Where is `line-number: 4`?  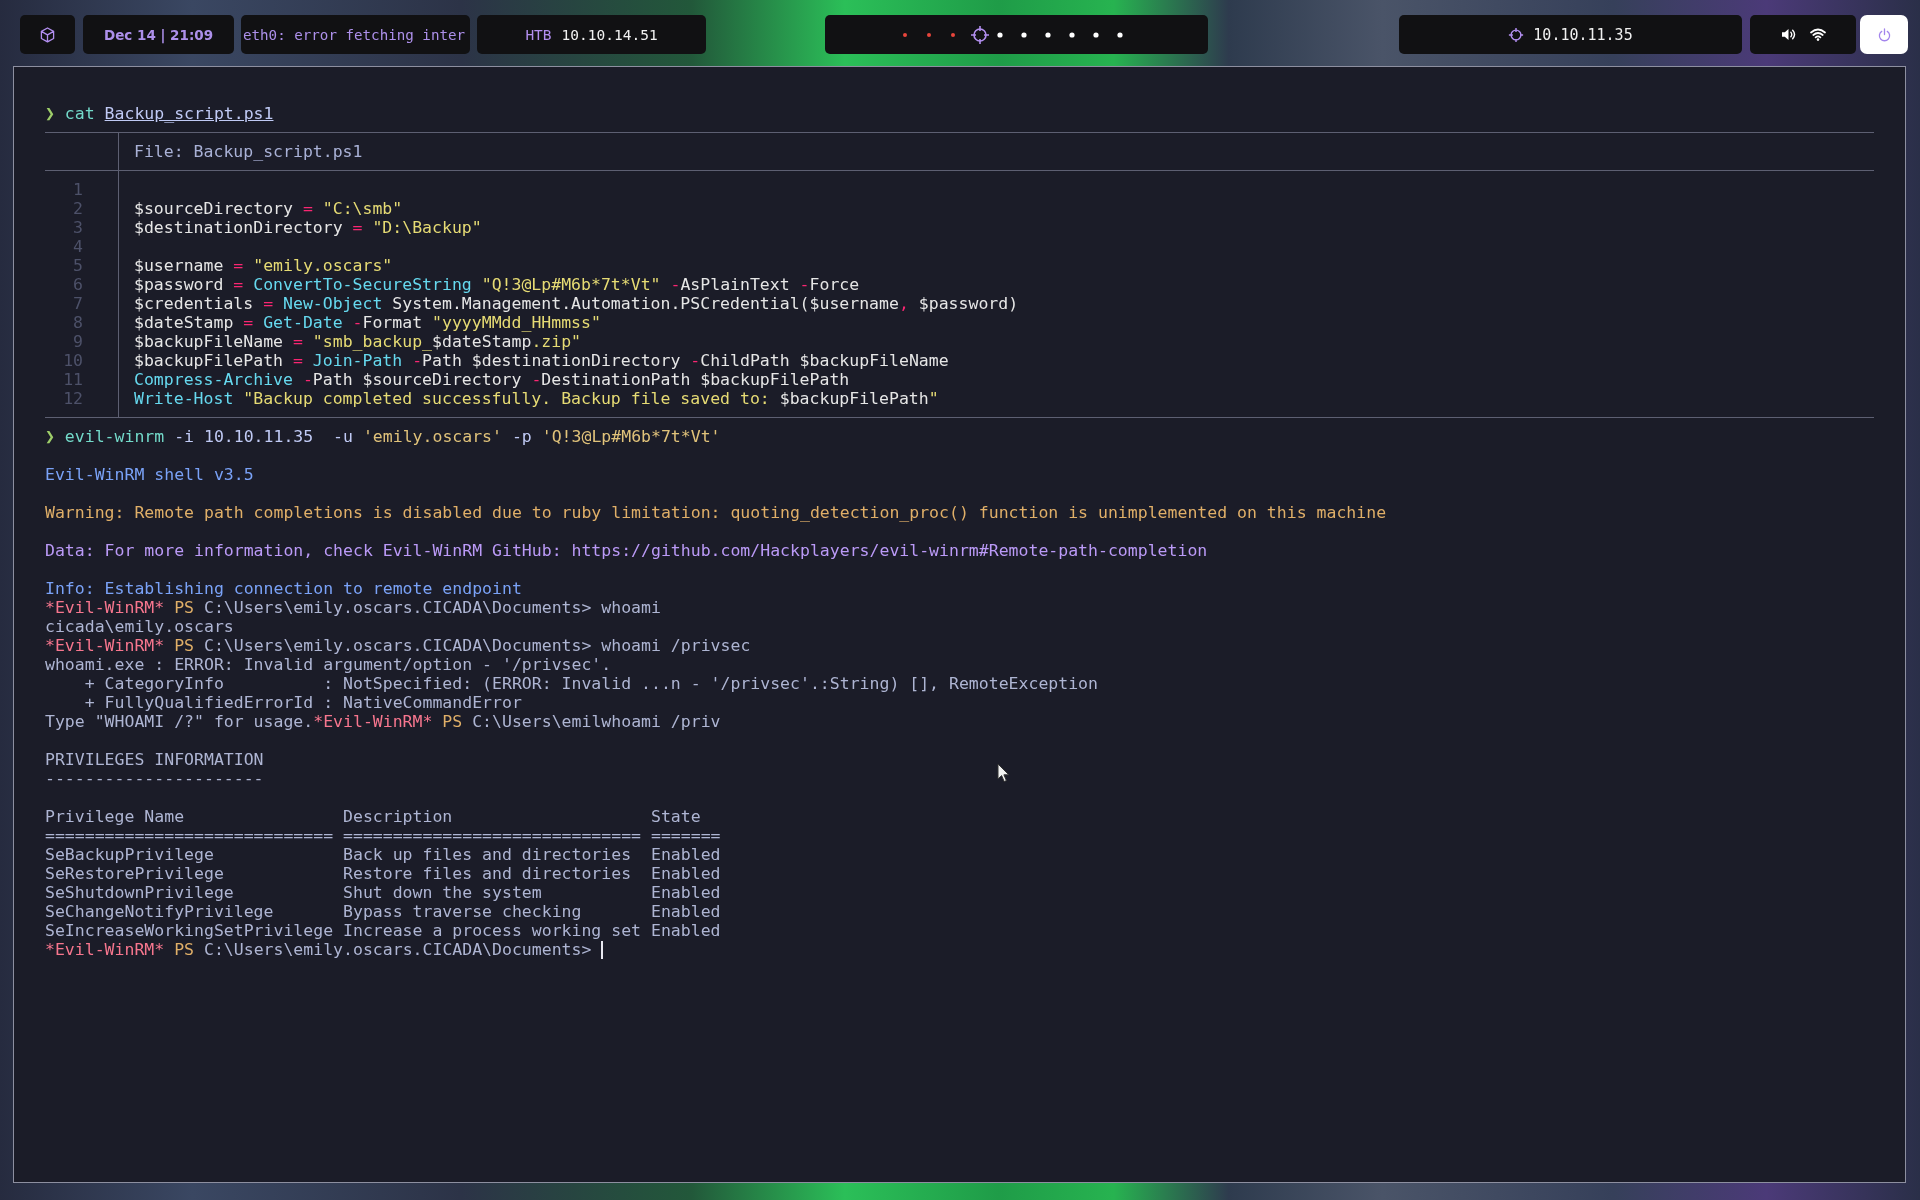 line-number: 4 is located at coordinates (78, 246).